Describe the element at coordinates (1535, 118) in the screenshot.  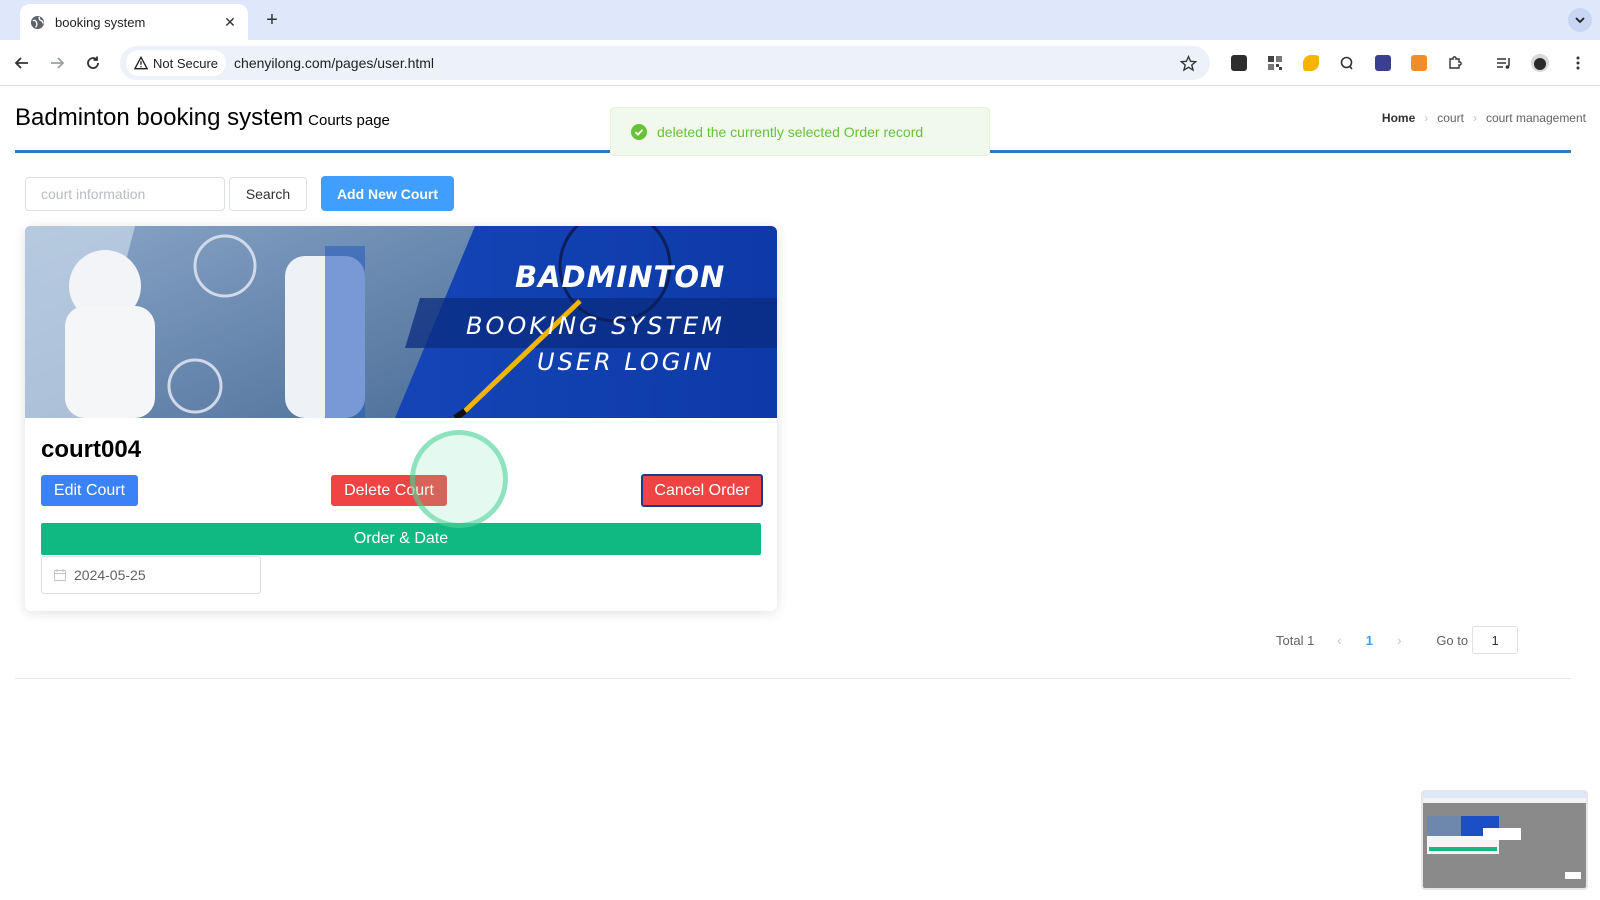
I see `breadcrumb-court-management: court management` at that location.